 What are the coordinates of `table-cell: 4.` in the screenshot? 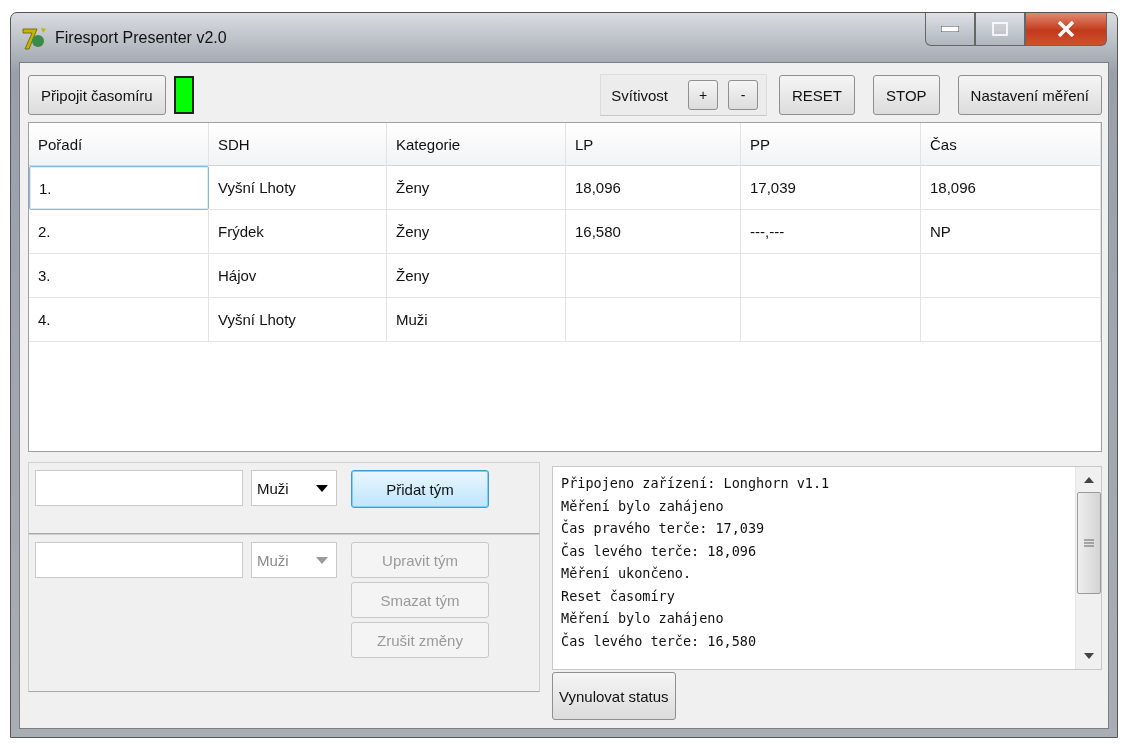 It's located at (119, 320).